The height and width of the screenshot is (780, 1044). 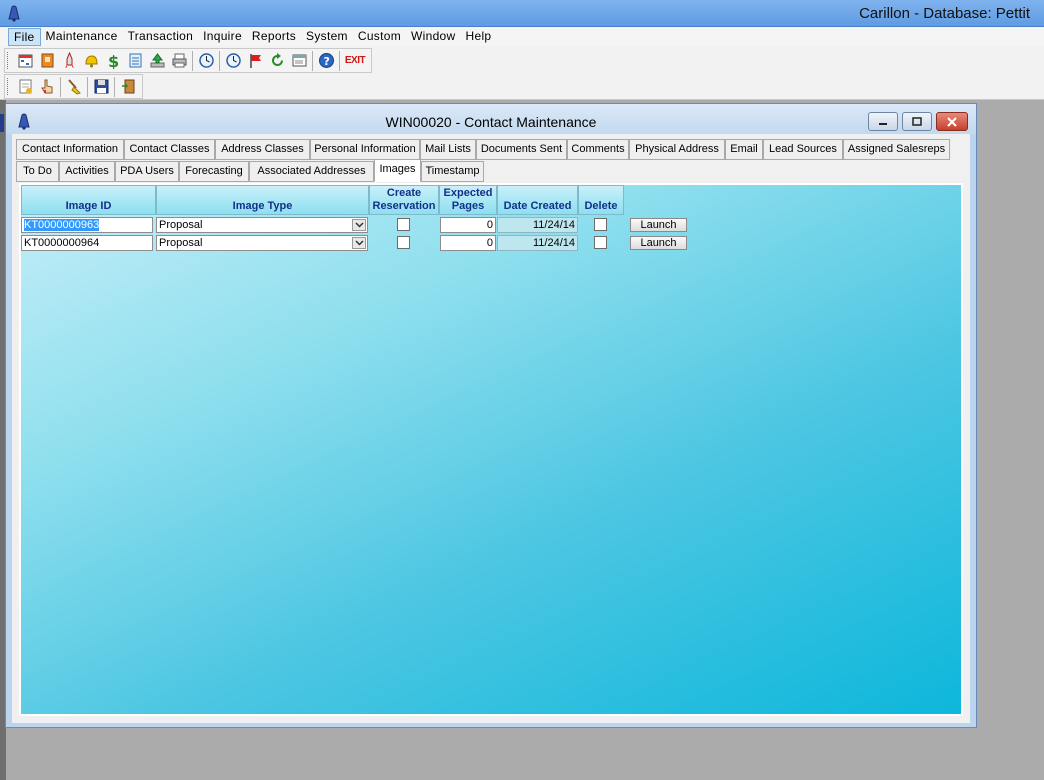 I want to click on hand-pointer-icon, so click(x=47, y=87).